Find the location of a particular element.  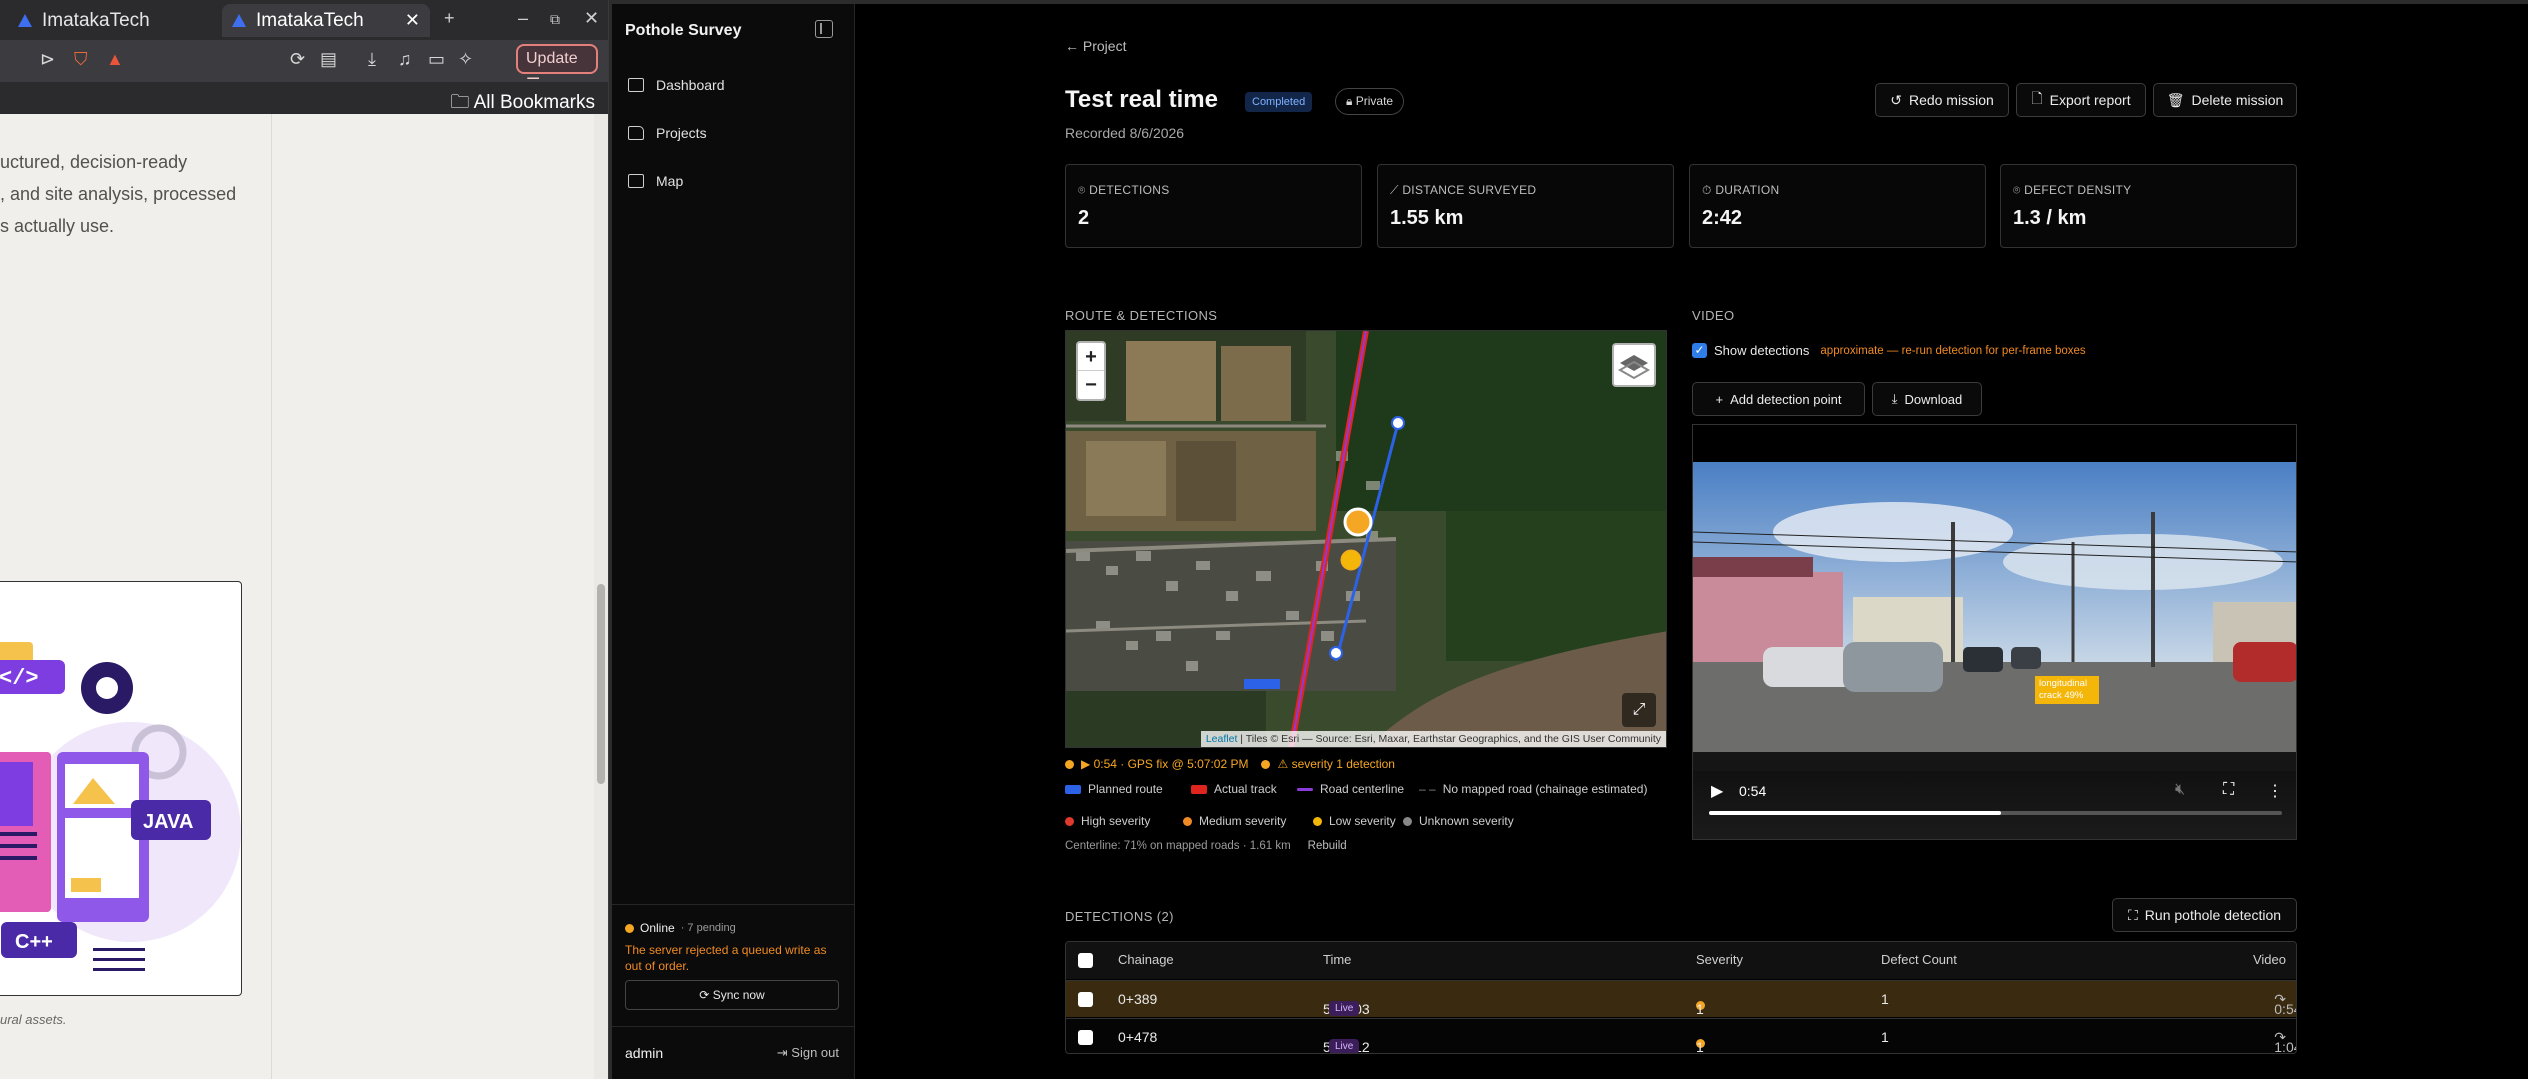

more-options-icon: ⋮ is located at coordinates (2275, 791).